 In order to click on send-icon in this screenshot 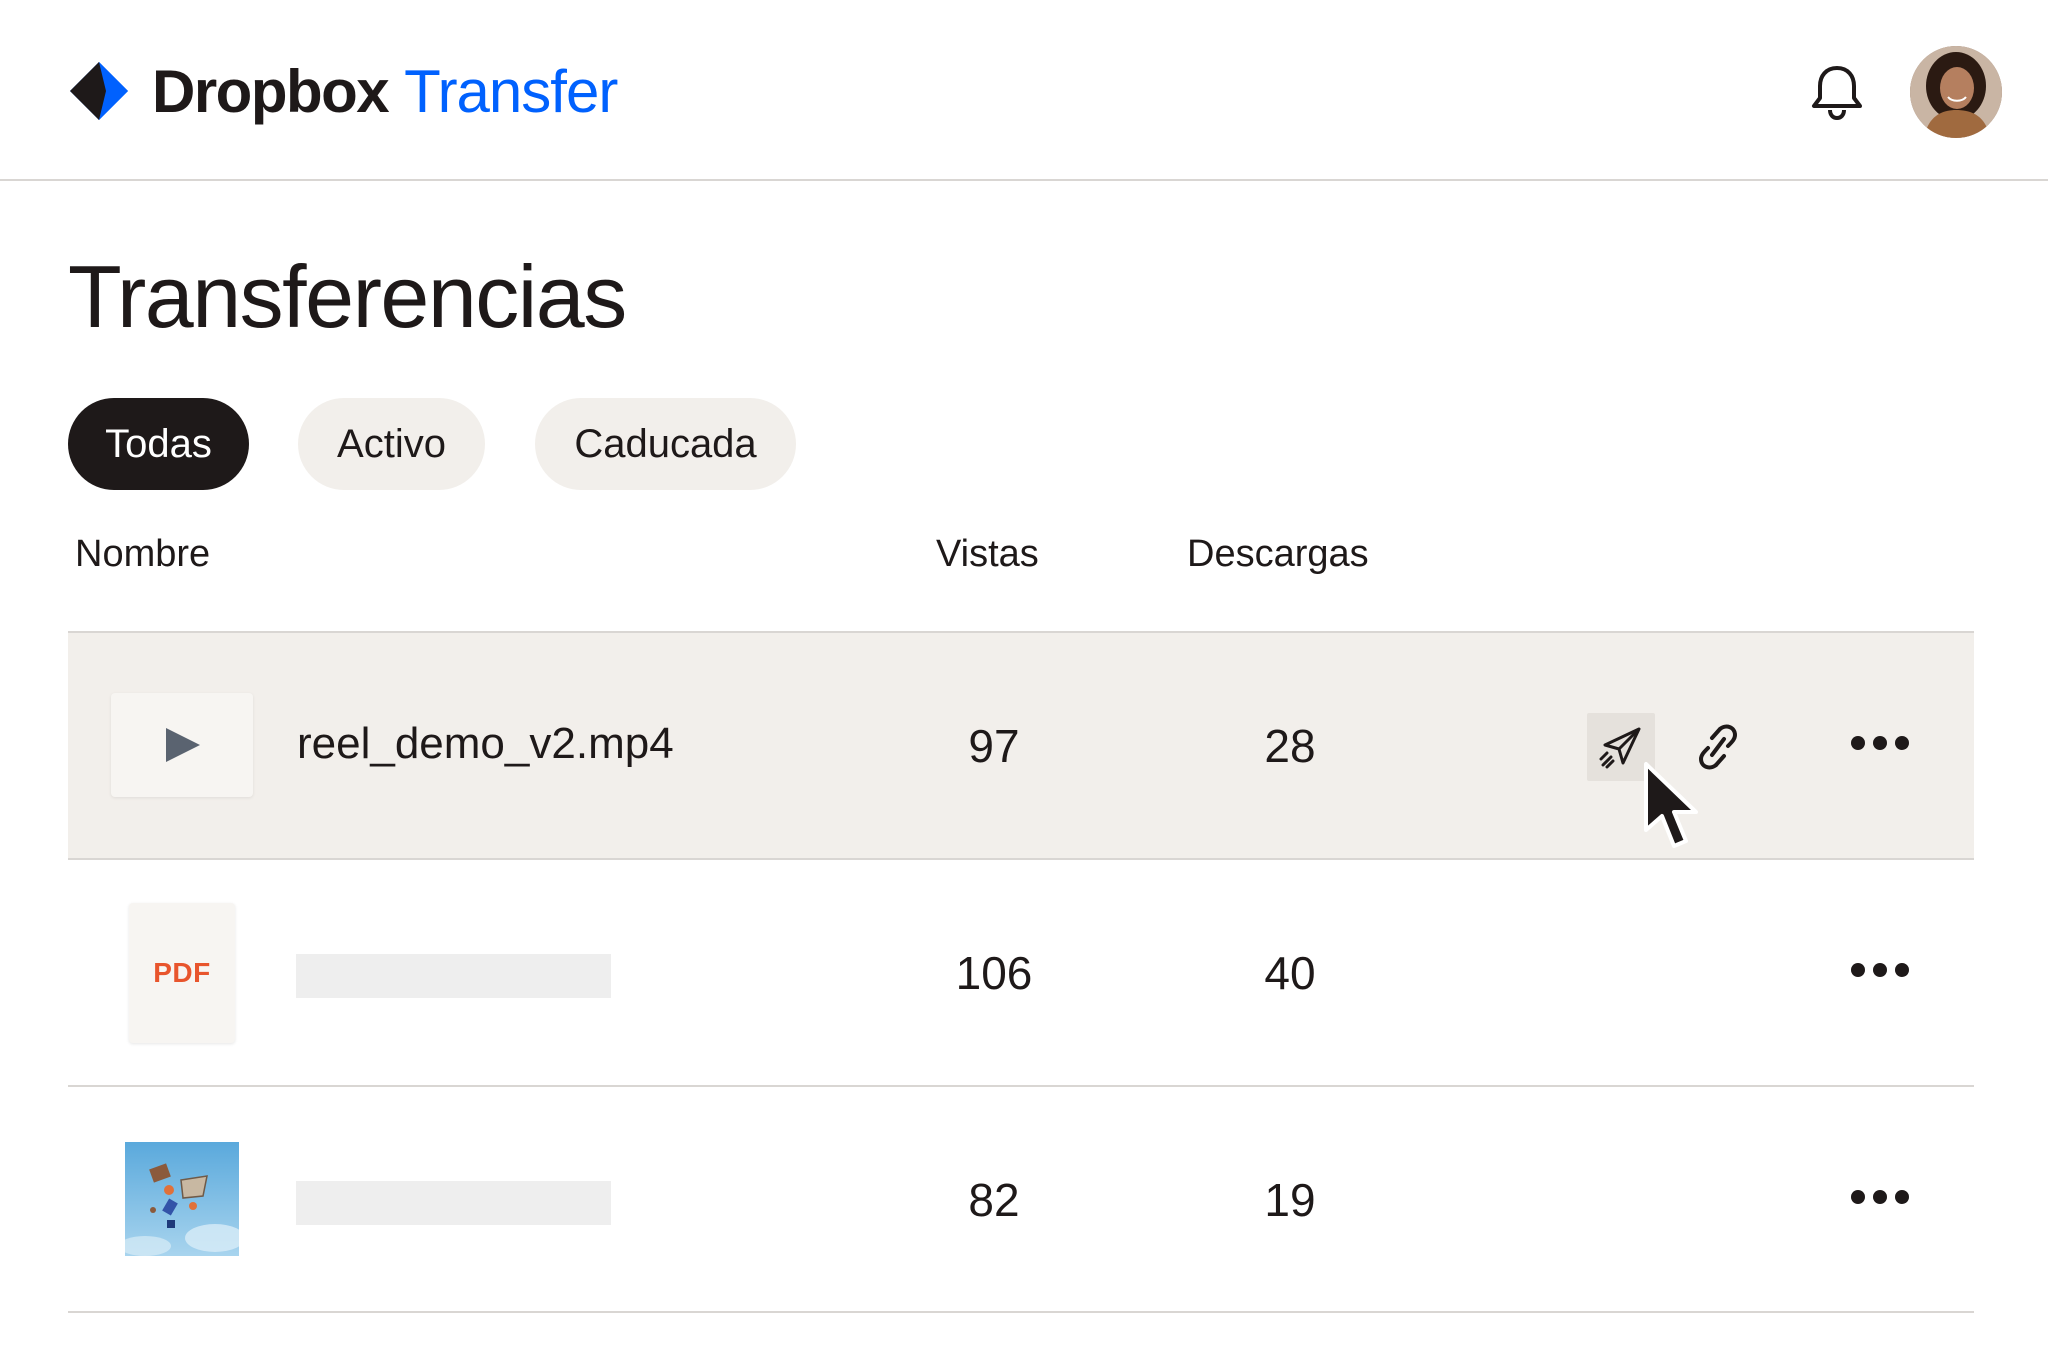, I will do `click(1620, 748)`.